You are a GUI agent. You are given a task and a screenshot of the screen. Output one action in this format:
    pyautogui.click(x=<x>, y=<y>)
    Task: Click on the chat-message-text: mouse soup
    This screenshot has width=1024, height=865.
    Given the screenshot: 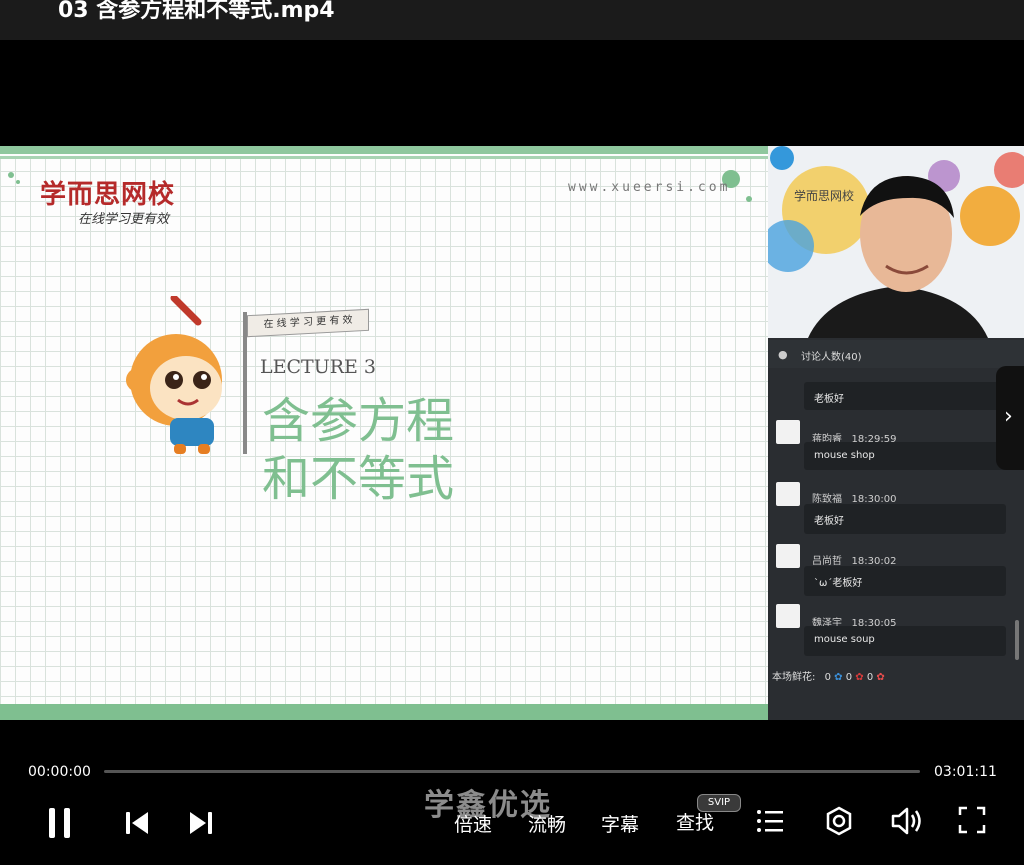 What is the action you would take?
    pyautogui.click(x=844, y=639)
    